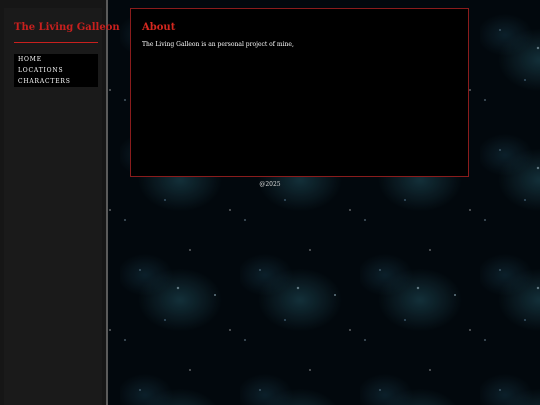  What do you see at coordinates (67, 27) in the screenshot?
I see `site-title: The Living Galleon` at bounding box center [67, 27].